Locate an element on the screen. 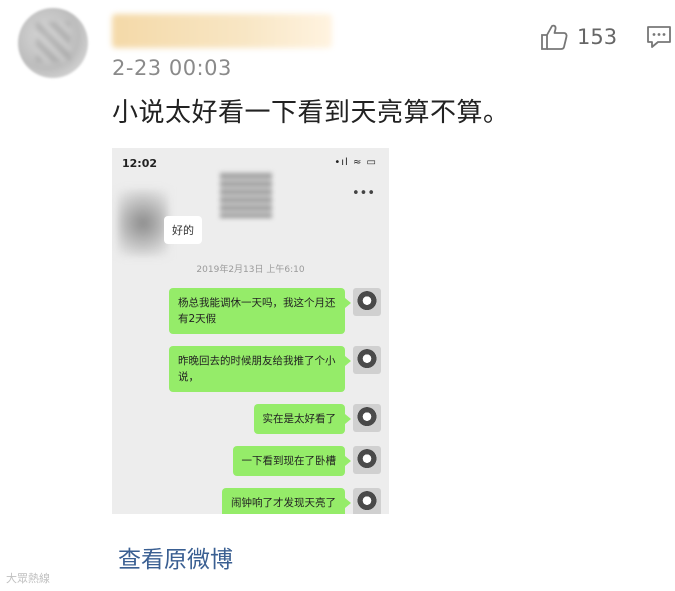 This screenshot has width=675, height=591. watermark: 大眾熱線 is located at coordinates (28, 578).